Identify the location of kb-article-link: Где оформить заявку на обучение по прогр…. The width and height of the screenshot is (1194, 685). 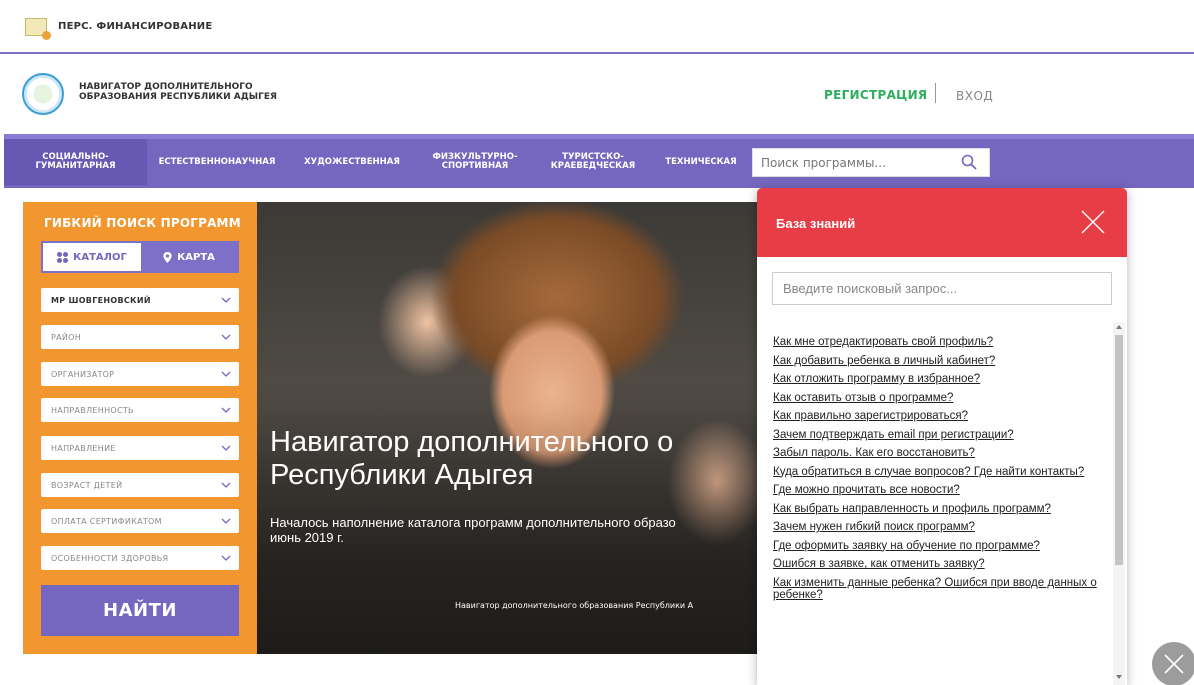
(938, 546).